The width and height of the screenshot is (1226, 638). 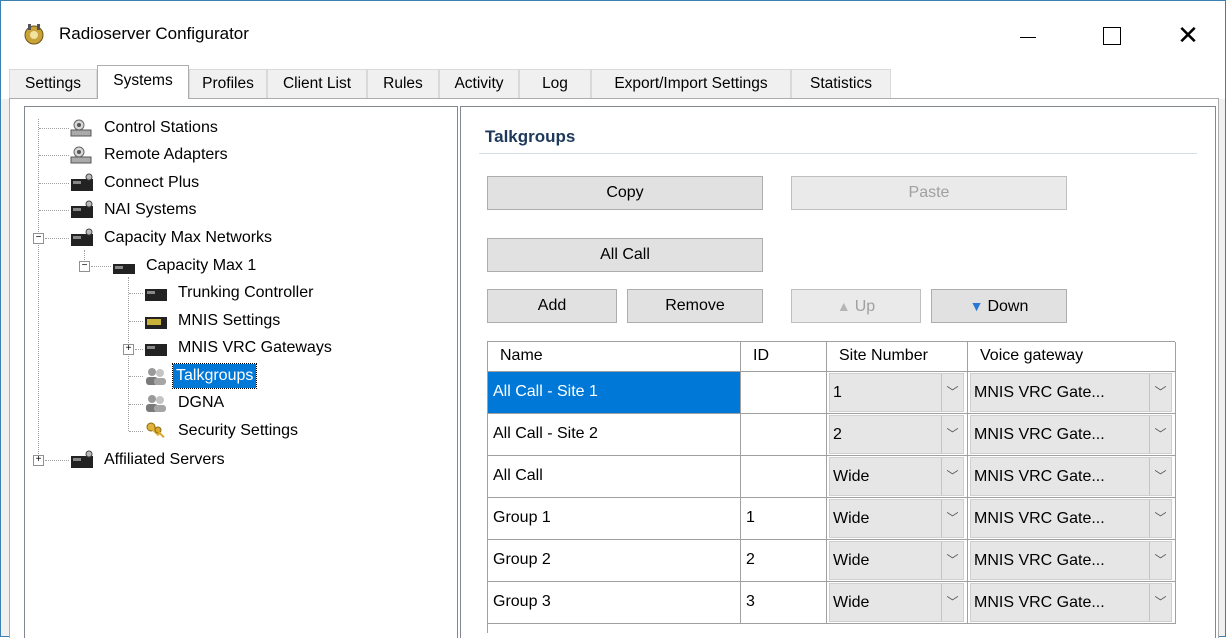 What do you see at coordinates (1112, 35) in the screenshot?
I see `maximize-button` at bounding box center [1112, 35].